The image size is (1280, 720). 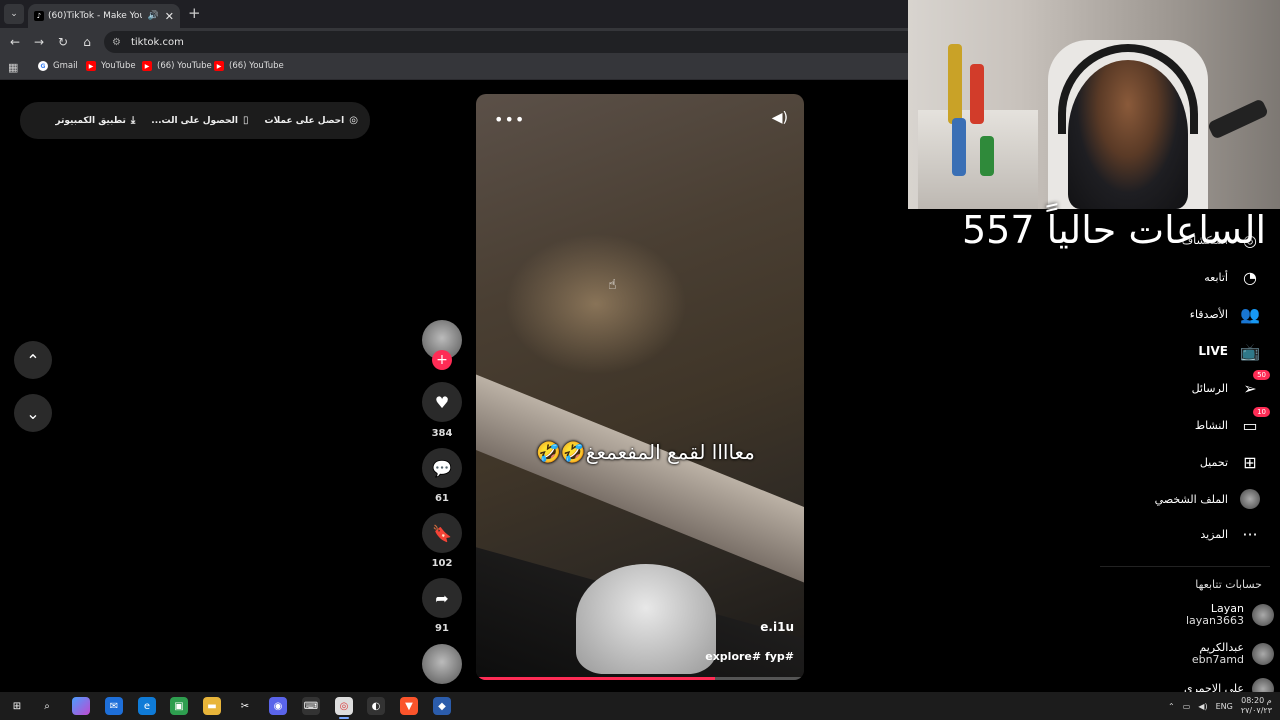 What do you see at coordinates (612, 285) in the screenshot?
I see `hand-cursor-icon: ☝` at bounding box center [612, 285].